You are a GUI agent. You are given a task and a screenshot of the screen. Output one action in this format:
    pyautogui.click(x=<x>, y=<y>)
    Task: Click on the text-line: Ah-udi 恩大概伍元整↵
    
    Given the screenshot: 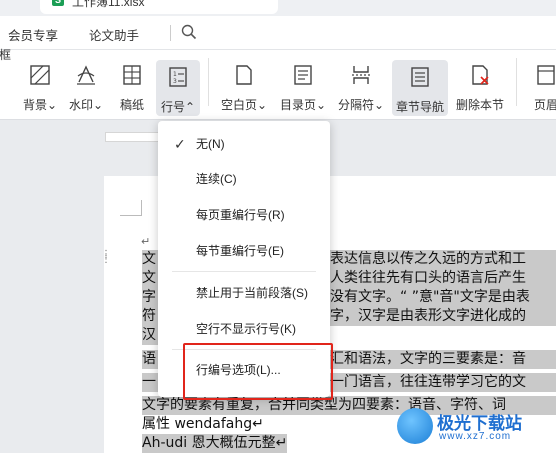 What is the action you would take?
    pyautogui.click(x=215, y=443)
    